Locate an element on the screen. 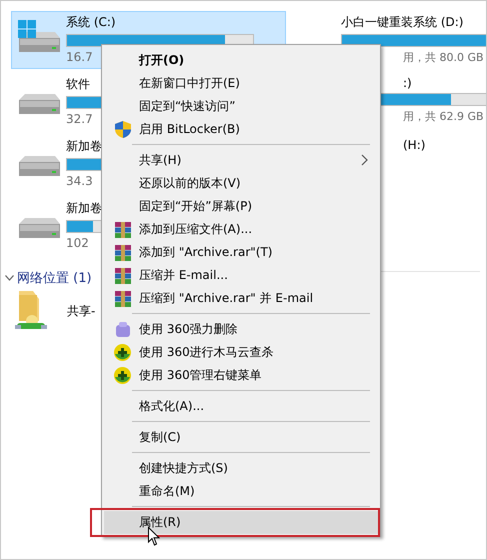  menu-item: 压缩到 "Archive.rar" 并 E-mail is located at coordinates (241, 298).